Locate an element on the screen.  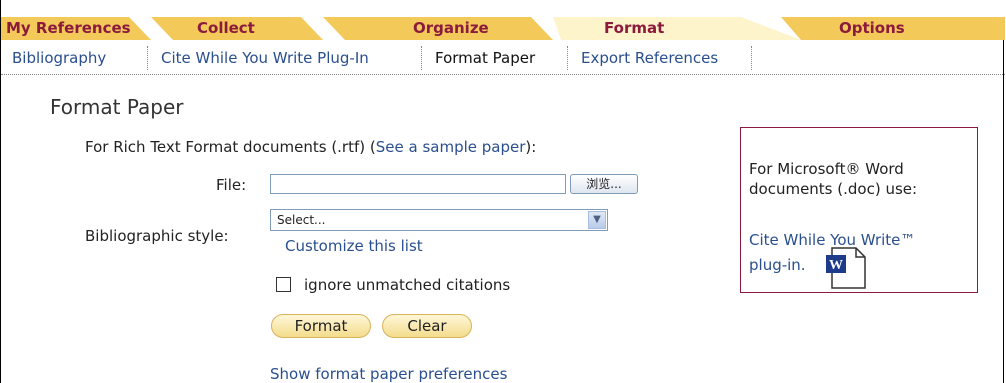
customize-list-link: Customize this list is located at coordinates (354, 246).